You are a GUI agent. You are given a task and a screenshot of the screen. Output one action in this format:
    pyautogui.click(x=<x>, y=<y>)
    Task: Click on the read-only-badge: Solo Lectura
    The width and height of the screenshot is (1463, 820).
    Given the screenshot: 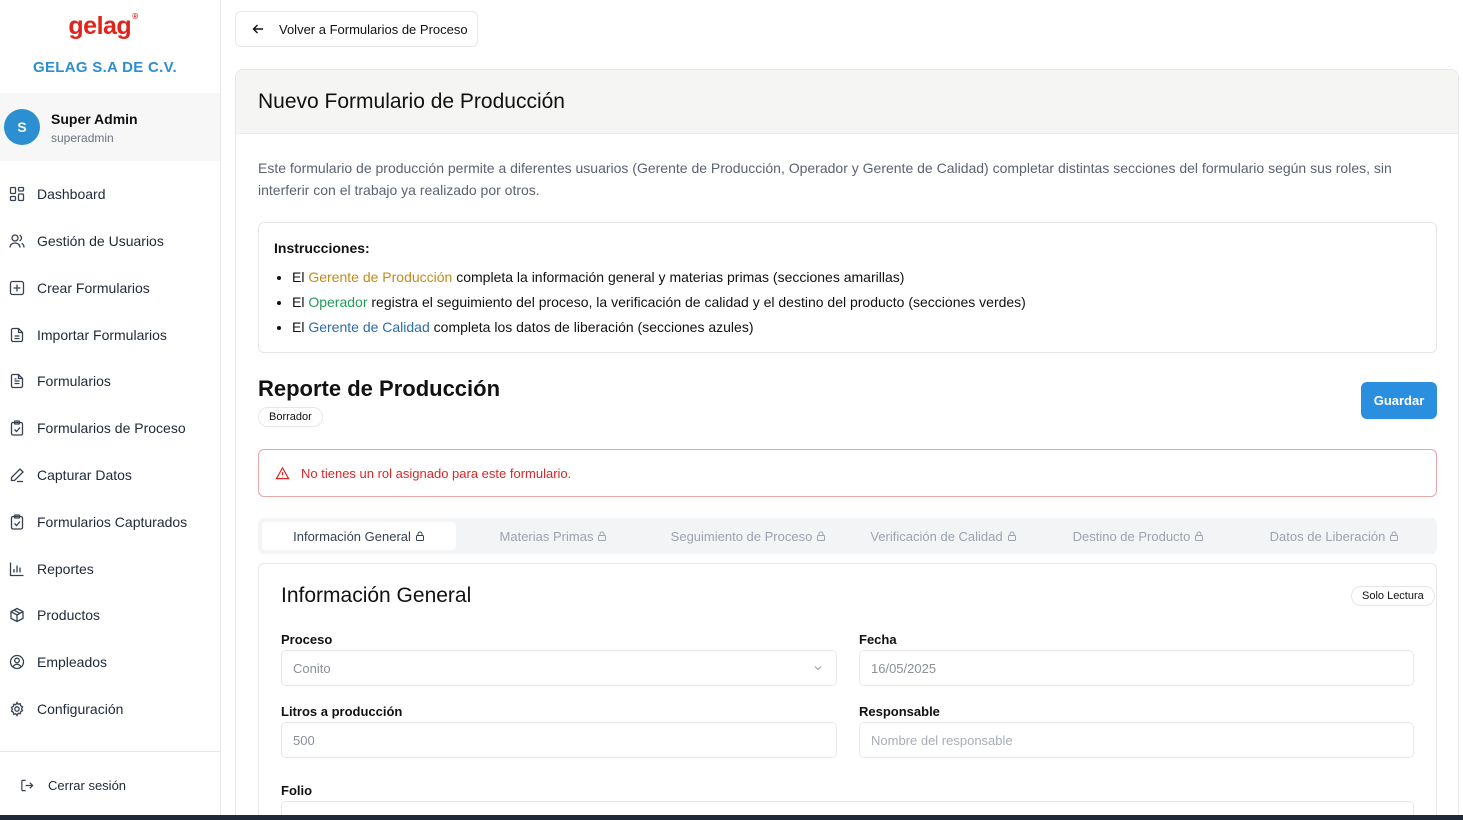 What is the action you would take?
    pyautogui.click(x=1393, y=596)
    